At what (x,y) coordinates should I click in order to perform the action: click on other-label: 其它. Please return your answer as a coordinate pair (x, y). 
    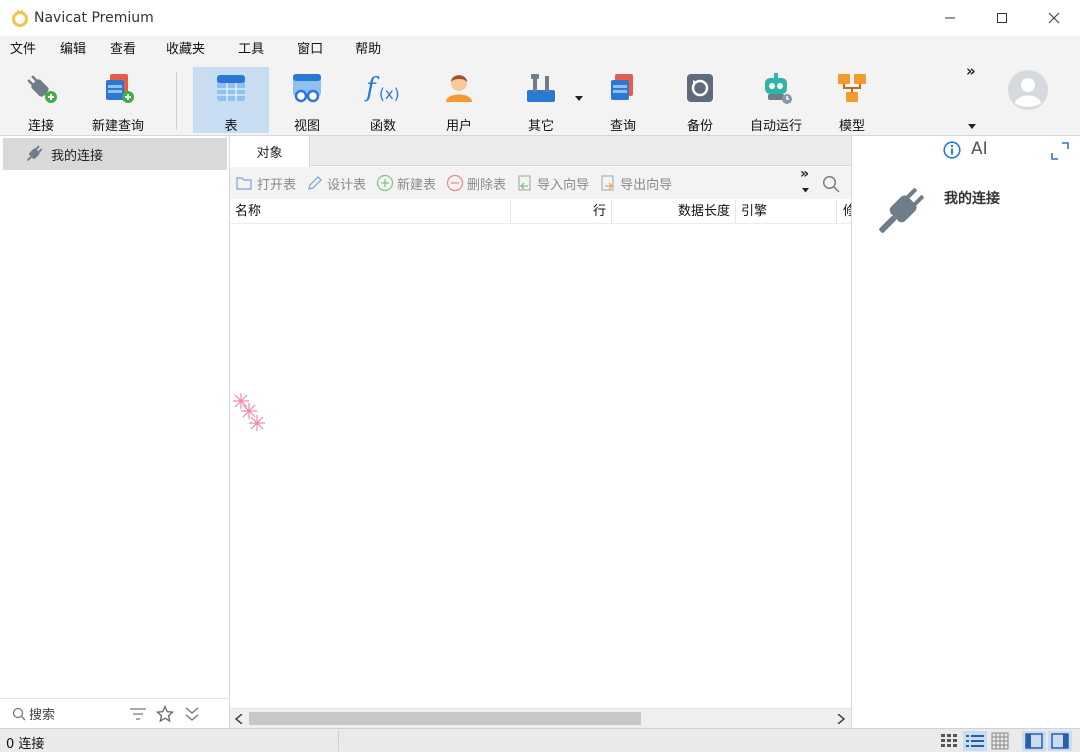
    Looking at the image, I should click on (540, 126).